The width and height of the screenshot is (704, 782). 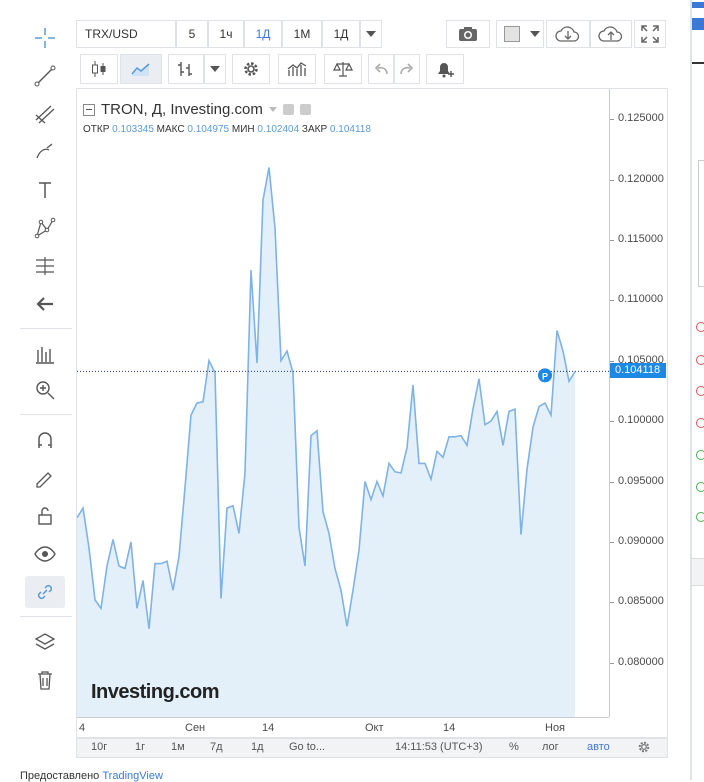 I want to click on y-tick-label: 0.085000, so click(x=641, y=601).